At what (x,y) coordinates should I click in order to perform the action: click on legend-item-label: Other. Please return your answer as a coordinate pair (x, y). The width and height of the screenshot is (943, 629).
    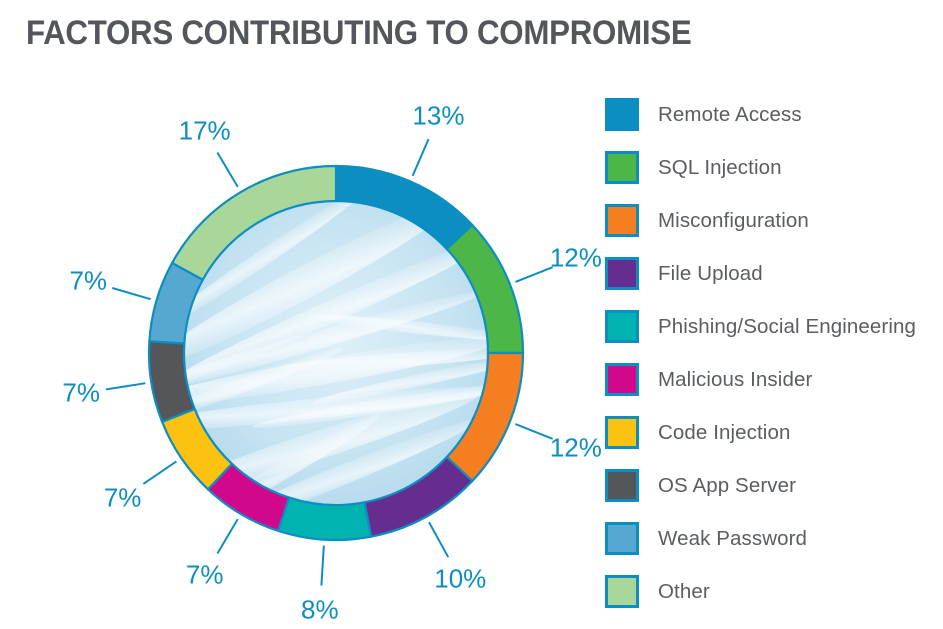
    Looking at the image, I should click on (684, 591).